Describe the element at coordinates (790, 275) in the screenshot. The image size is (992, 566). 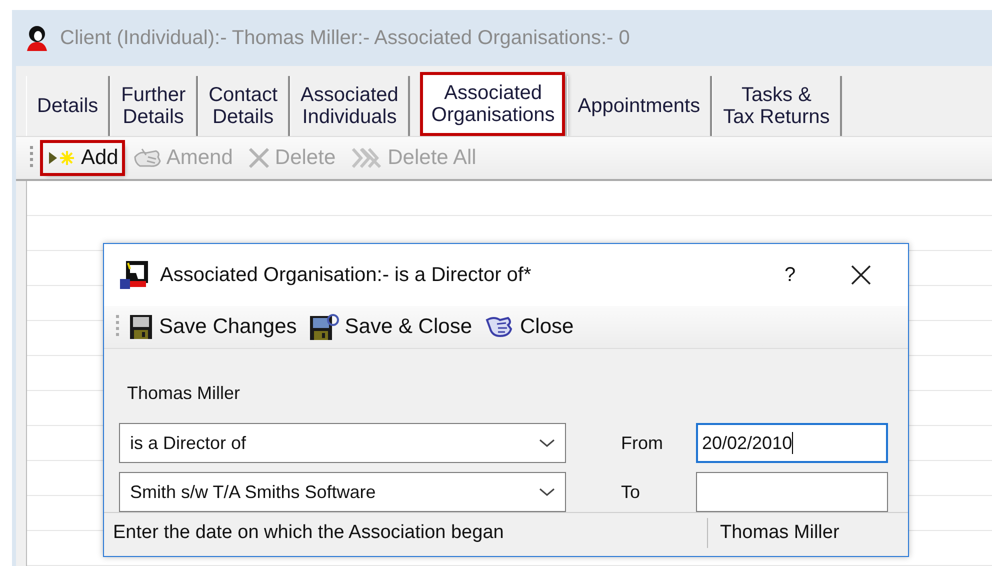
I see `help-button: ?` at that location.